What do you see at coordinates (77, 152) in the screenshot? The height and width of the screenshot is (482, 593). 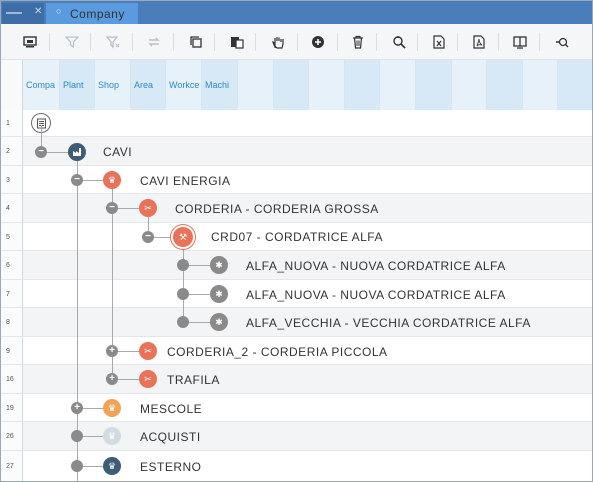 I see `company-building-icon` at bounding box center [77, 152].